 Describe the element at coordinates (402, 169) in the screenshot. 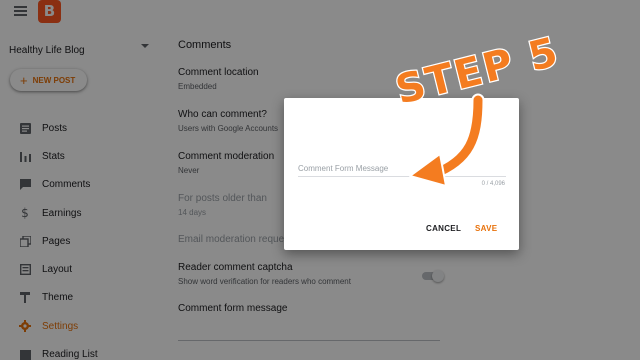

I see `comment-form-message-input` at that location.